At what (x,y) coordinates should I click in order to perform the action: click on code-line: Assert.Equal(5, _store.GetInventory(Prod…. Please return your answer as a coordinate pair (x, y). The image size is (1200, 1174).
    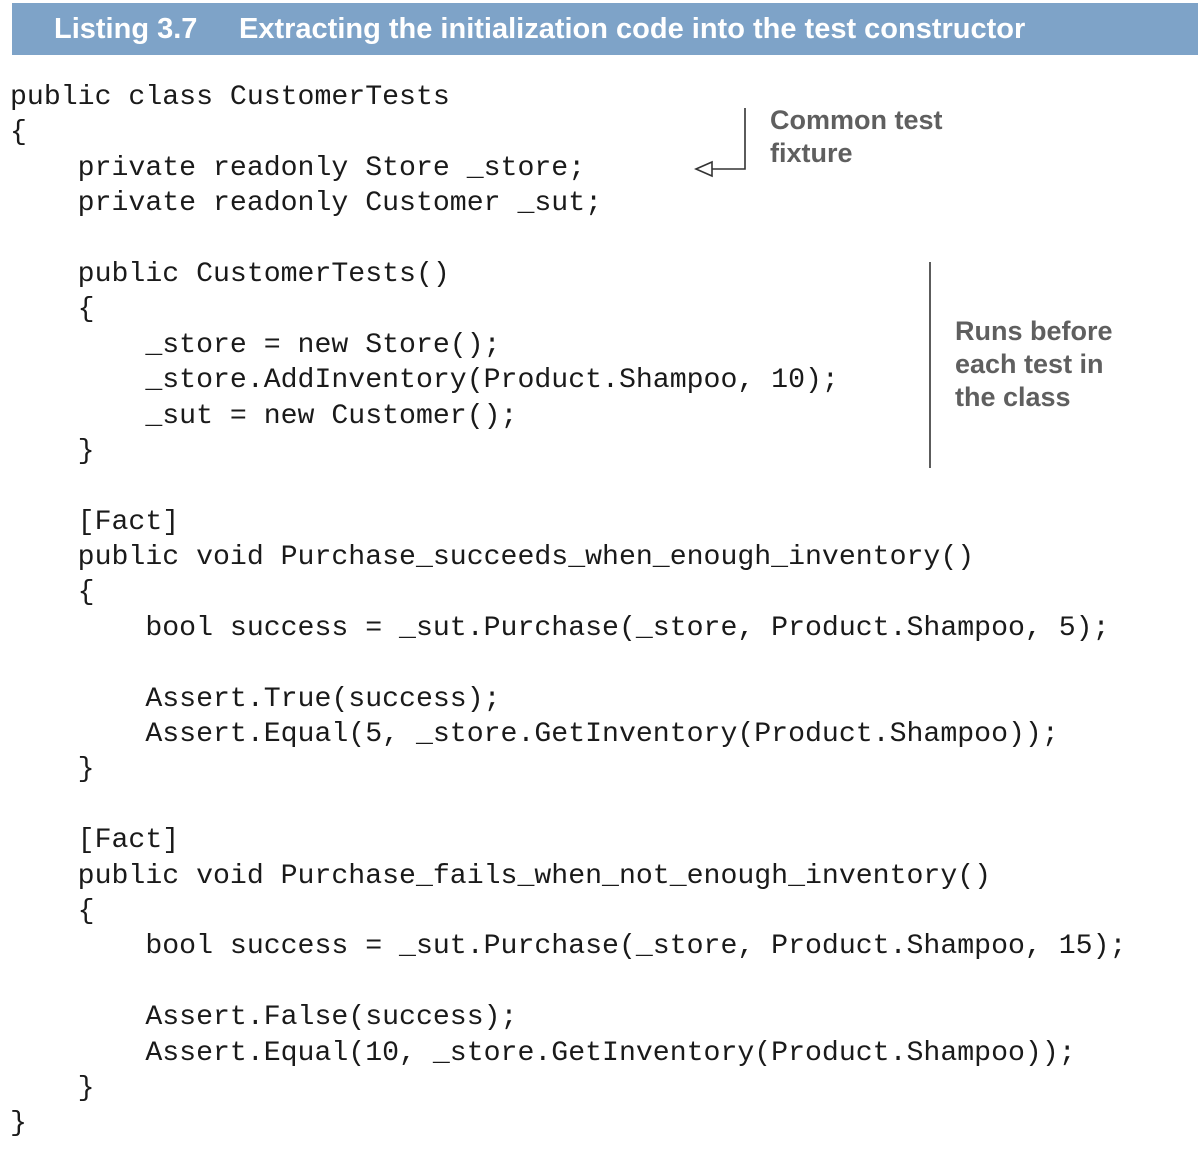
    Looking at the image, I should click on (534, 735).